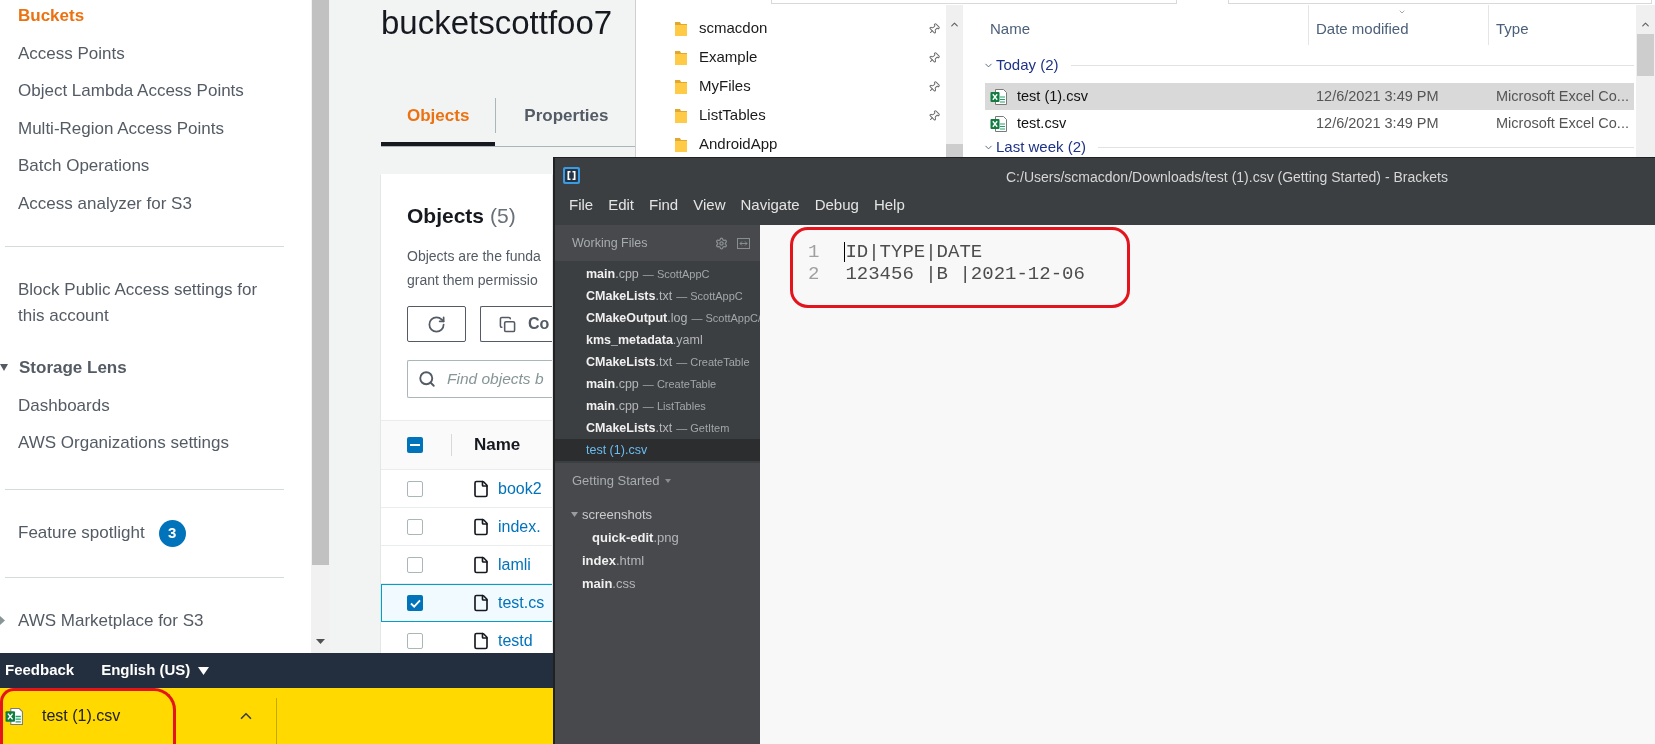  I want to click on table-row: index., so click(466, 527).